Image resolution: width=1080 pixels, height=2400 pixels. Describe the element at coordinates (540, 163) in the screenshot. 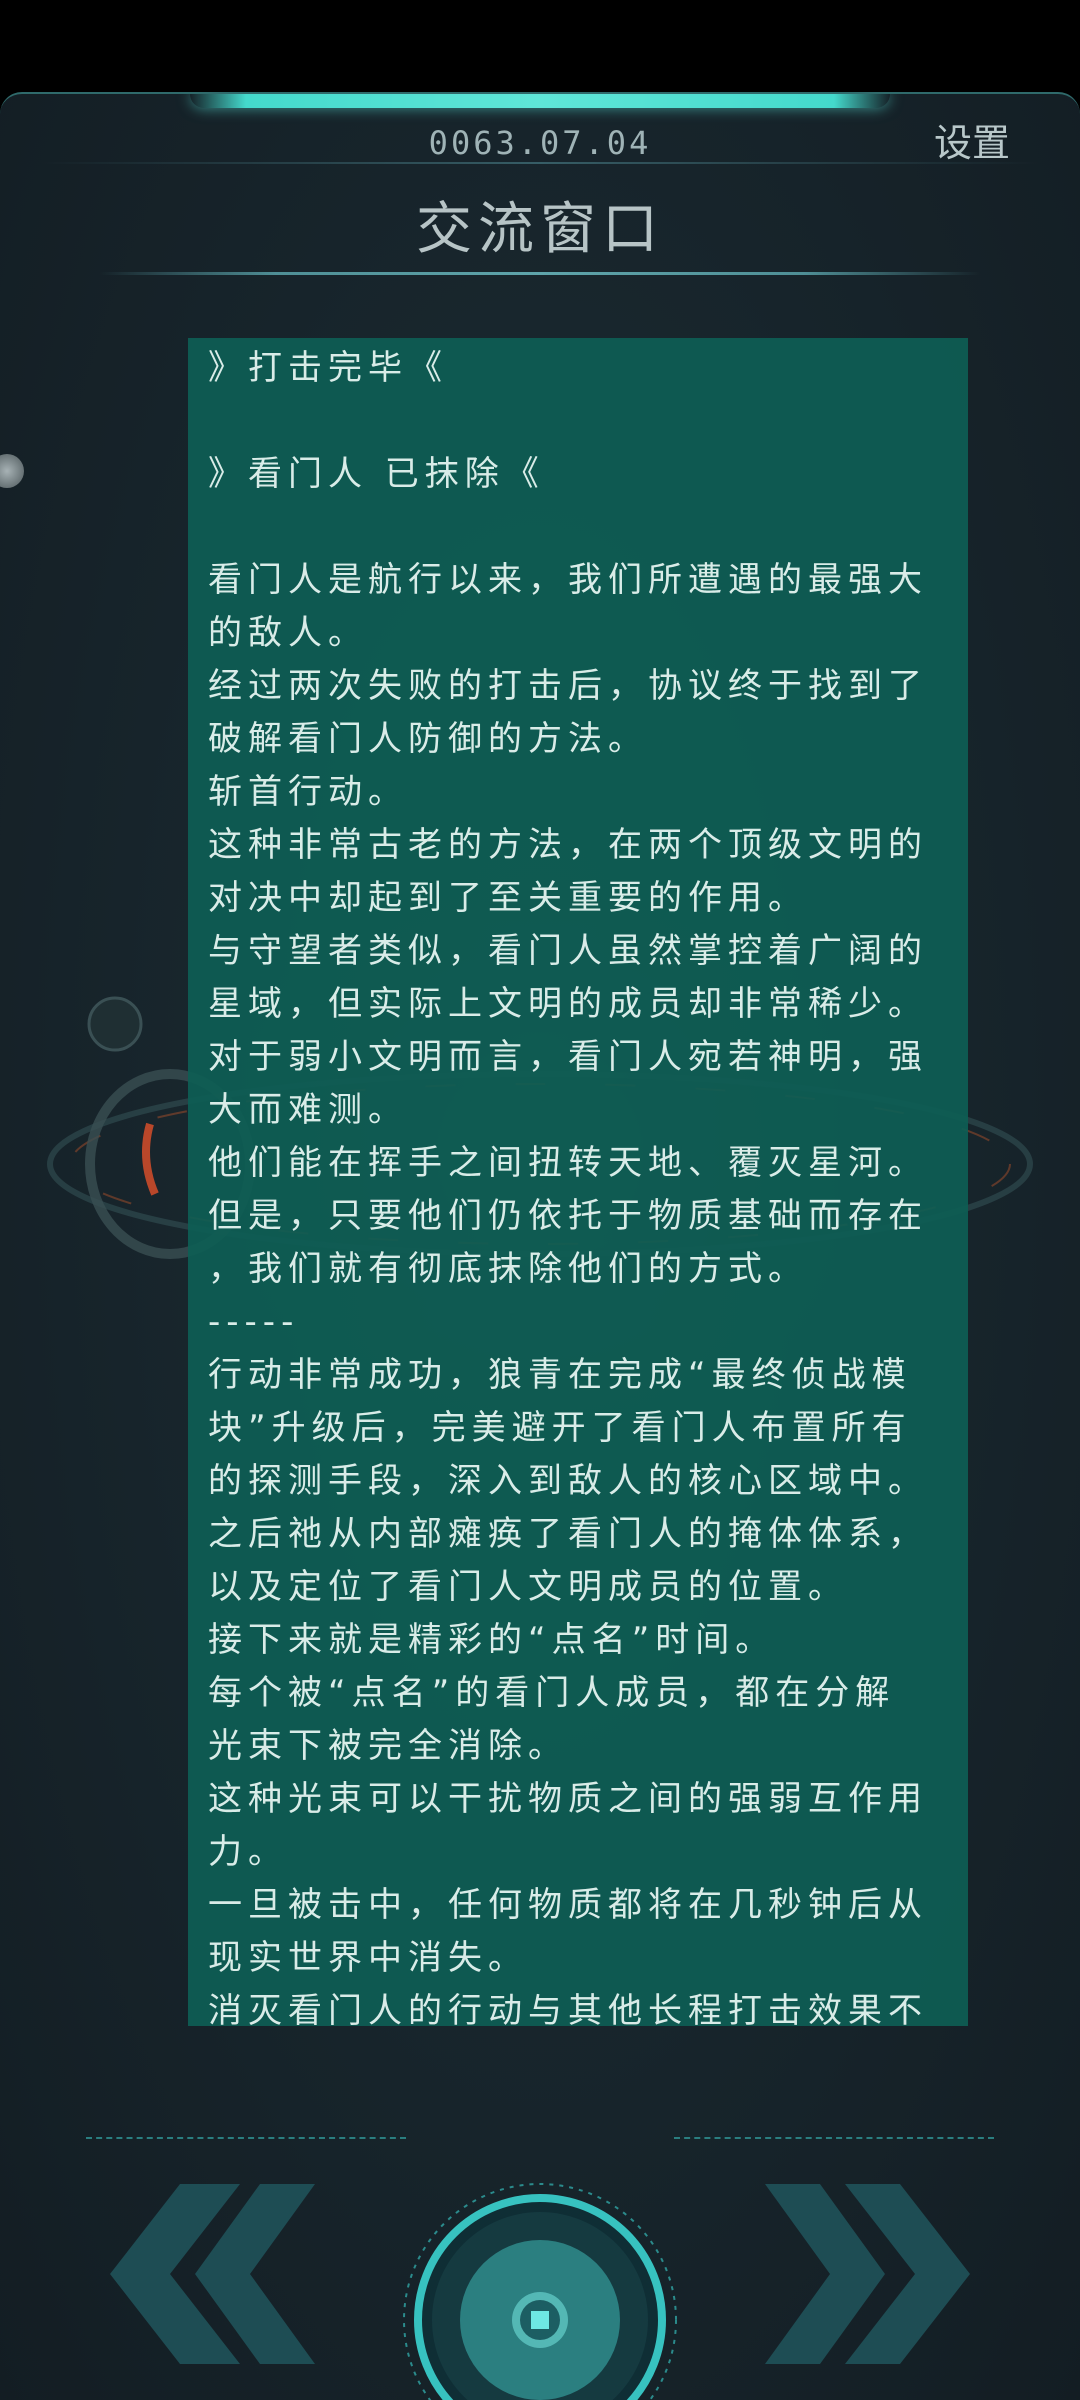

I see `top-divider` at that location.